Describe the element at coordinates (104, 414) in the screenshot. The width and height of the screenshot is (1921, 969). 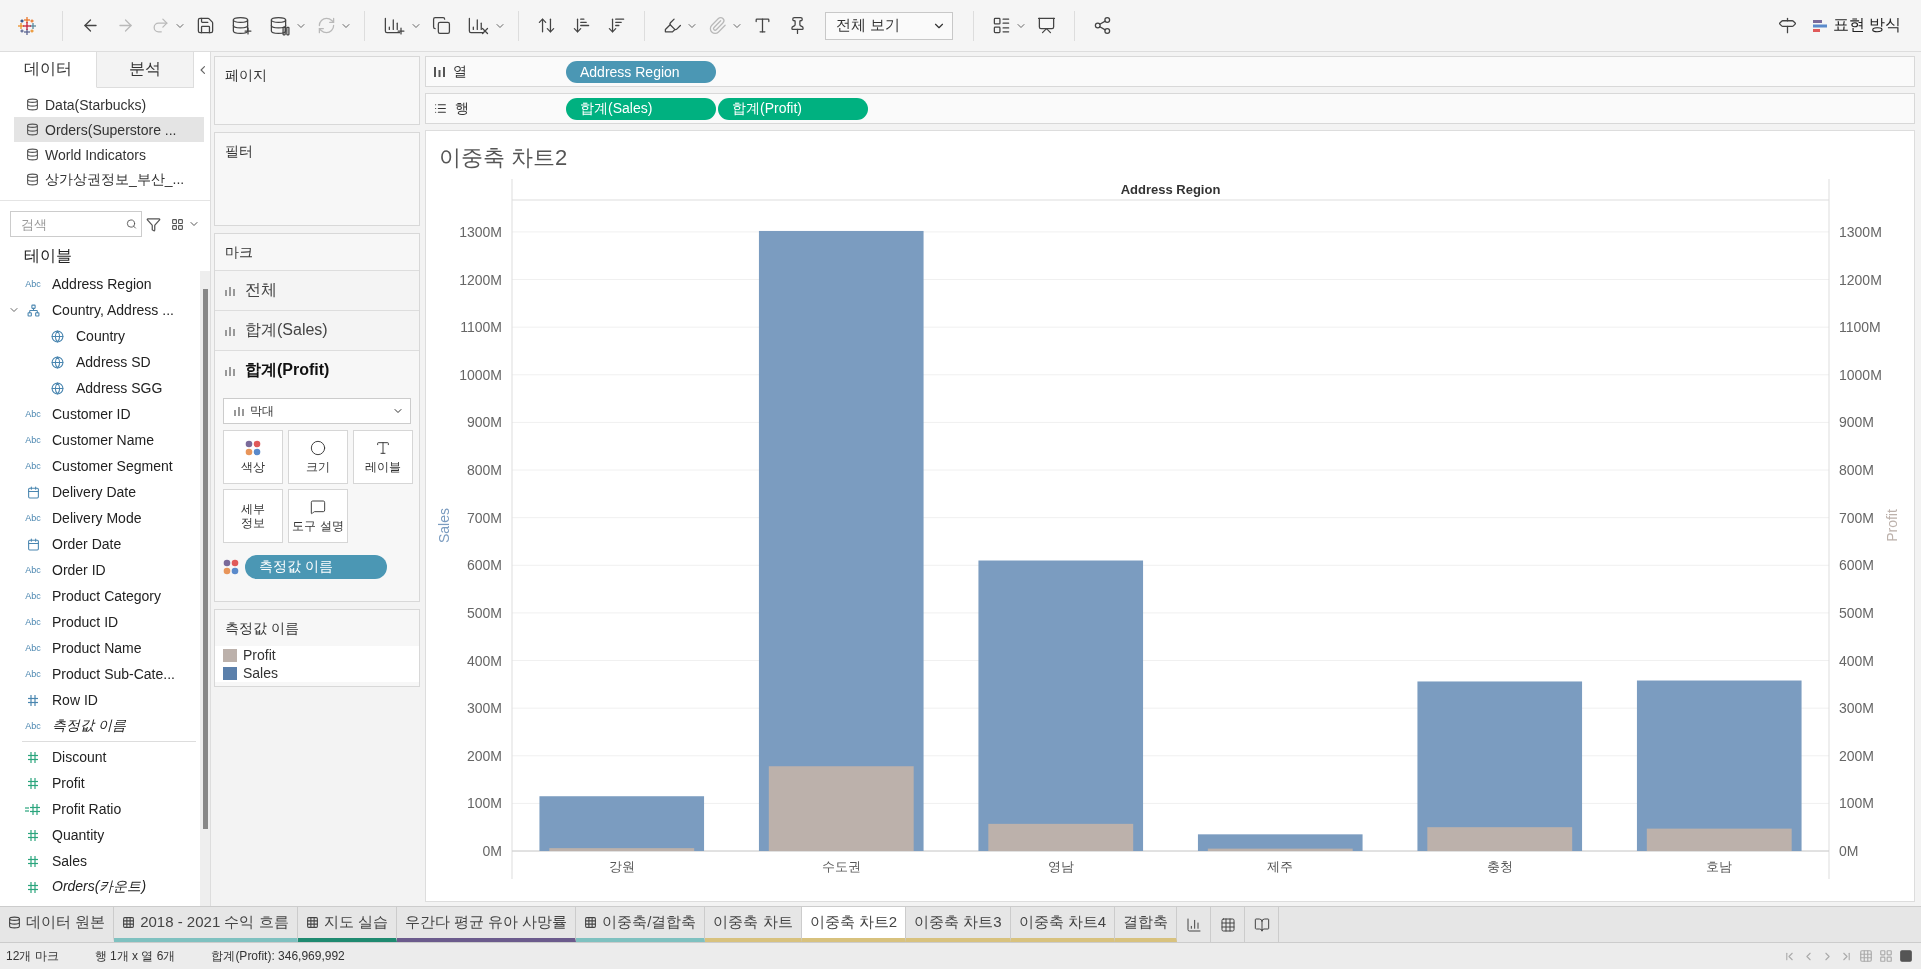
I see `field-item: Abc Customer ID` at that location.